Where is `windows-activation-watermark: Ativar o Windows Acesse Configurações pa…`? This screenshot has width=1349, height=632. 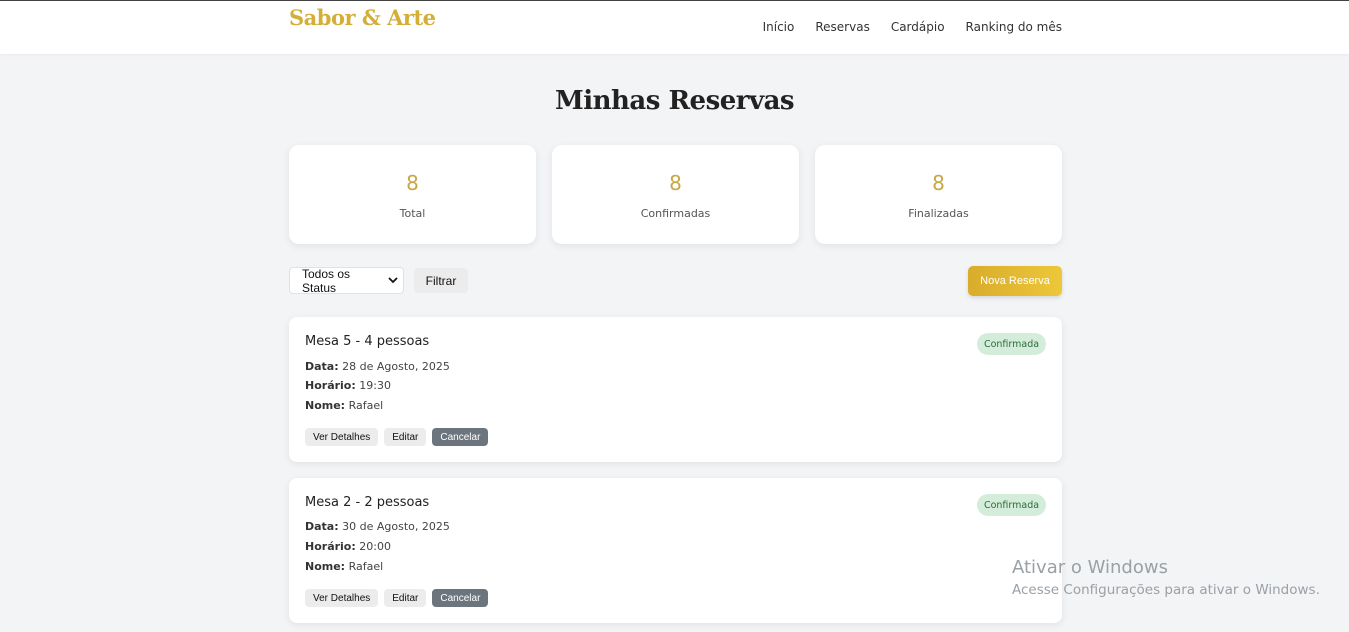 windows-activation-watermark: Ativar o Windows Acesse Configurações pa… is located at coordinates (1166, 577).